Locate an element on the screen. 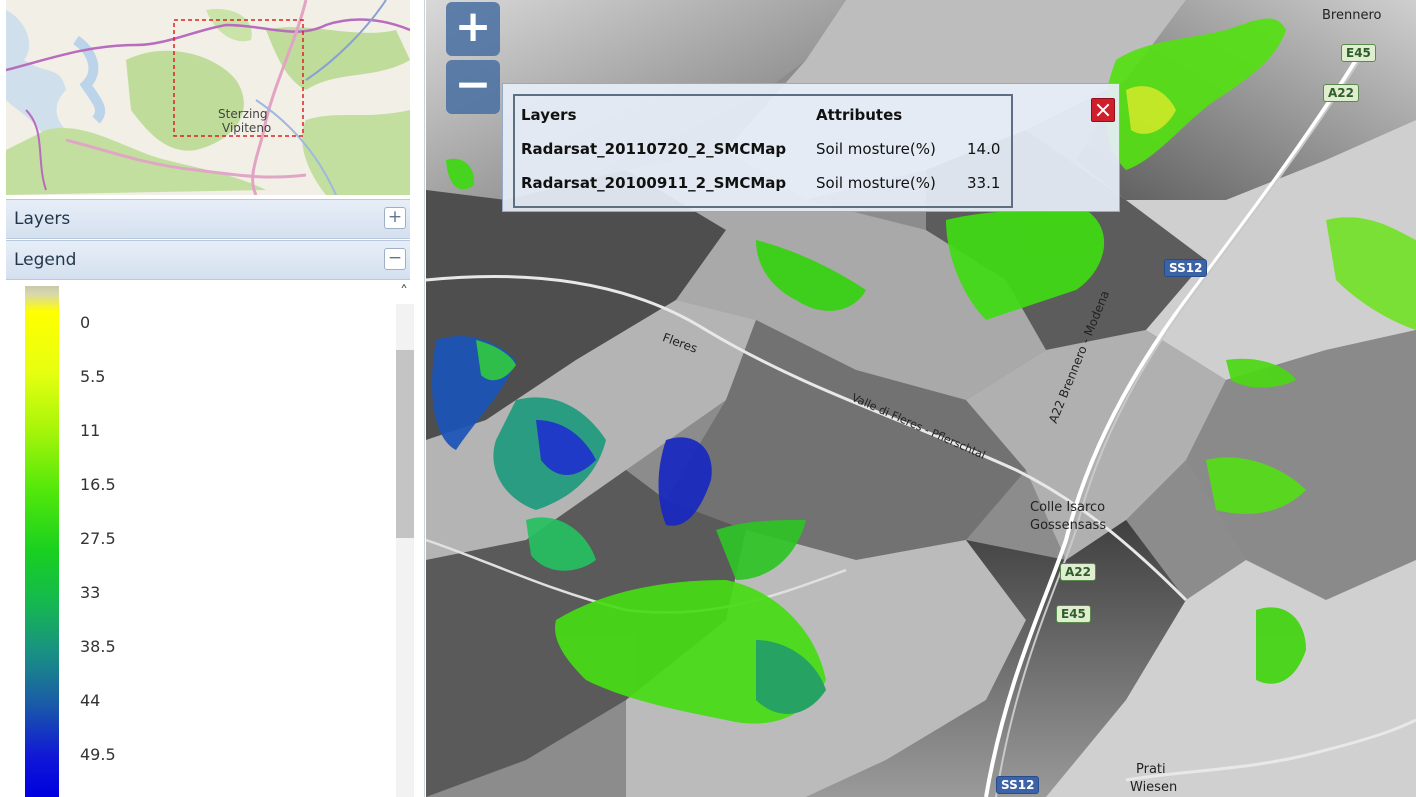 Image resolution: width=1416 pixels, height=797 pixels. legend-label: 44 is located at coordinates (90, 700).